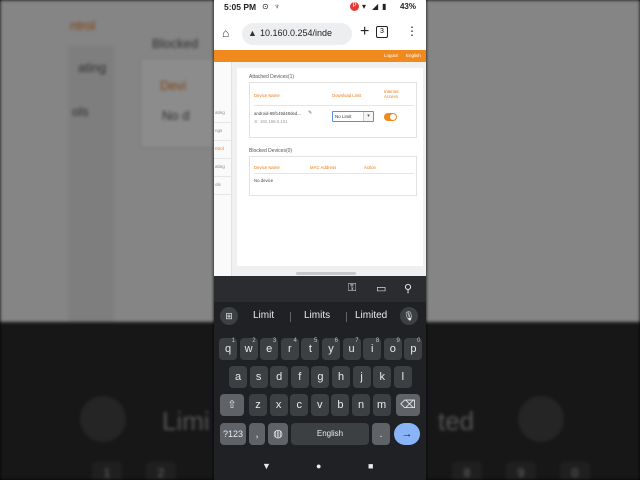  What do you see at coordinates (391, 55) in the screenshot?
I see `logout-link: Logout` at bounding box center [391, 55].